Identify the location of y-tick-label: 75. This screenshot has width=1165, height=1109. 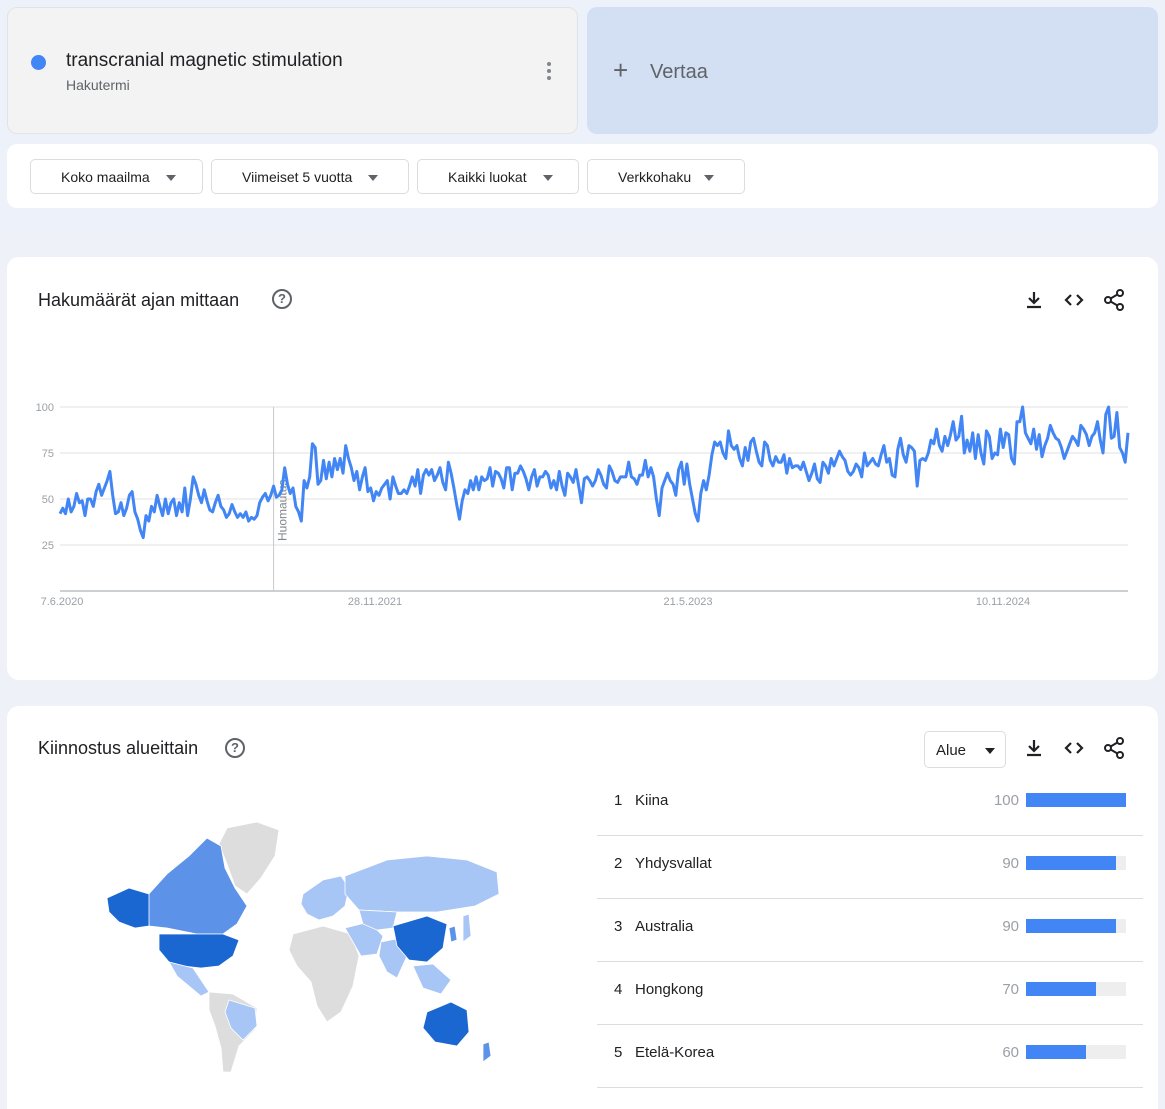
(48, 454).